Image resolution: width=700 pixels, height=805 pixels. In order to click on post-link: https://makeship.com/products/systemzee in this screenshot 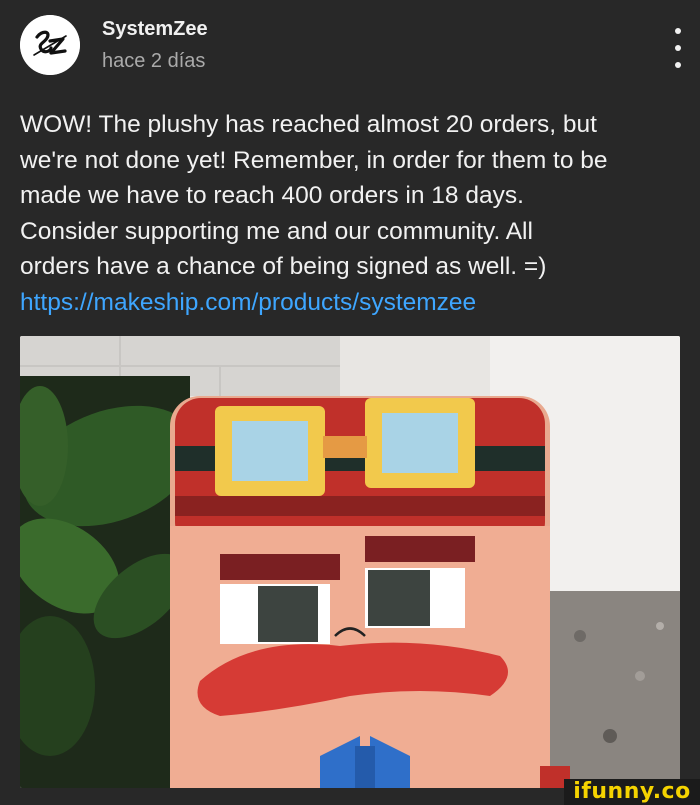, I will do `click(248, 303)`.